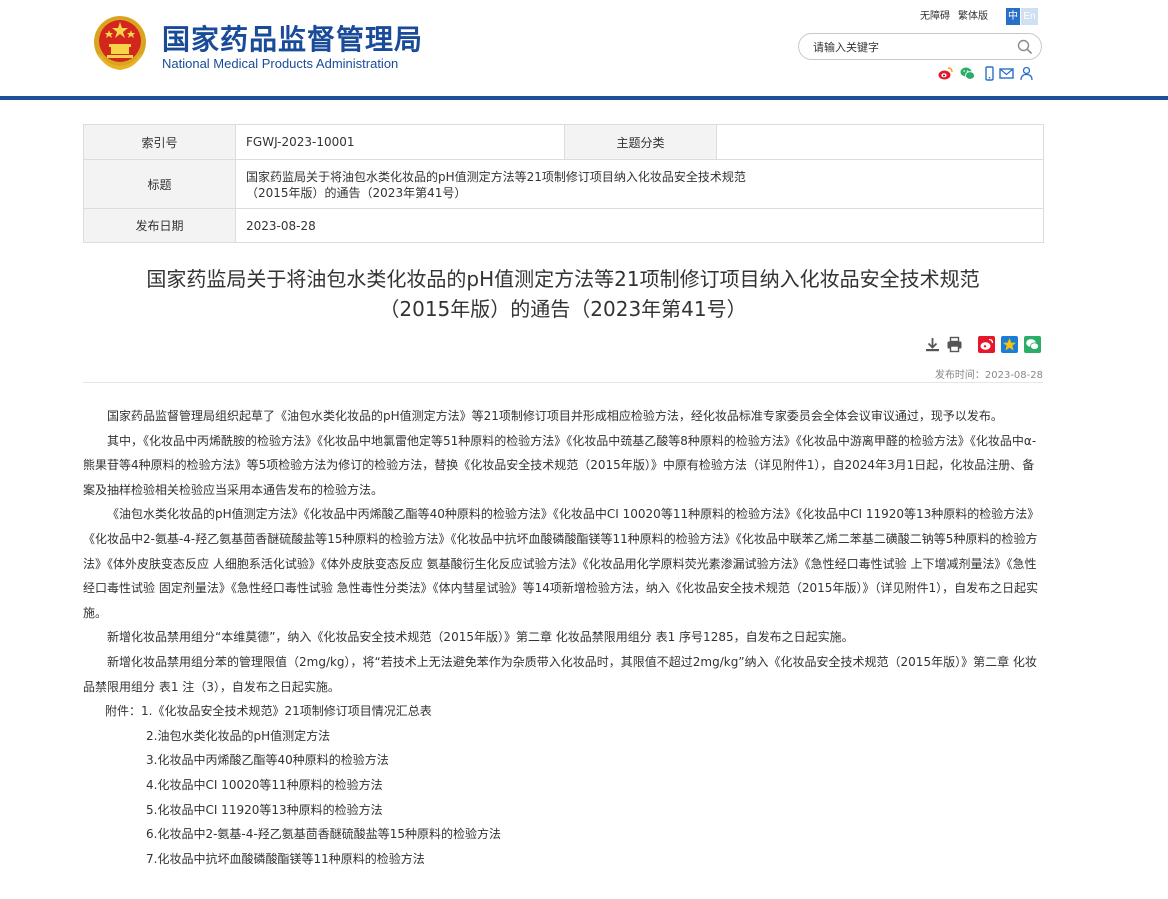  I want to click on share-wechat-icon, so click(1032, 344).